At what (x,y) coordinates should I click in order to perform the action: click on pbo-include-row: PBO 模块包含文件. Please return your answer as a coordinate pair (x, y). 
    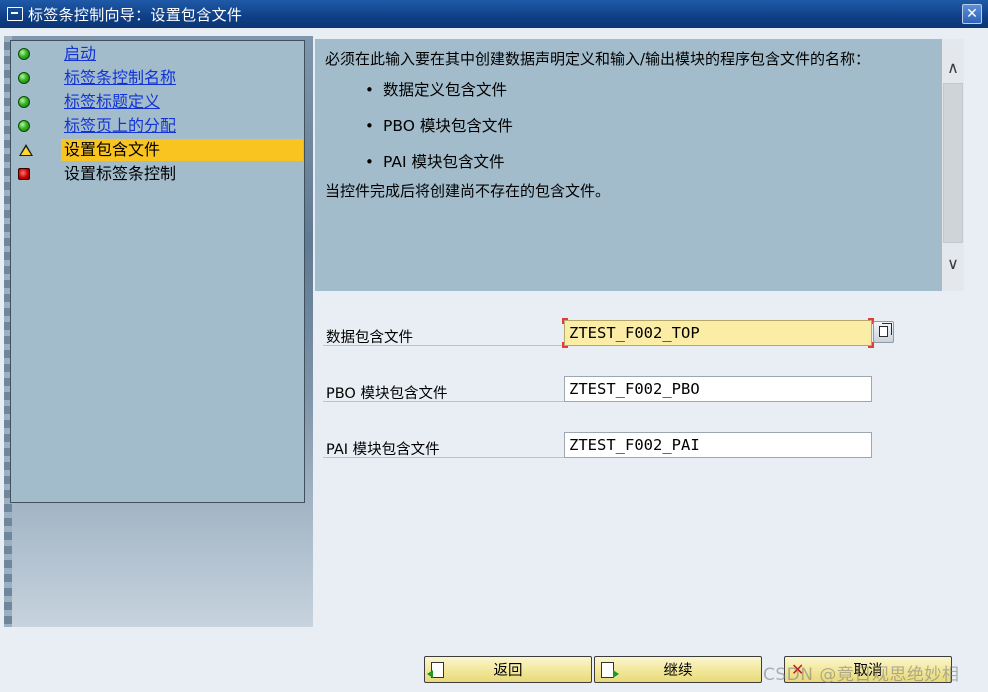
    Looking at the image, I should click on (598, 390).